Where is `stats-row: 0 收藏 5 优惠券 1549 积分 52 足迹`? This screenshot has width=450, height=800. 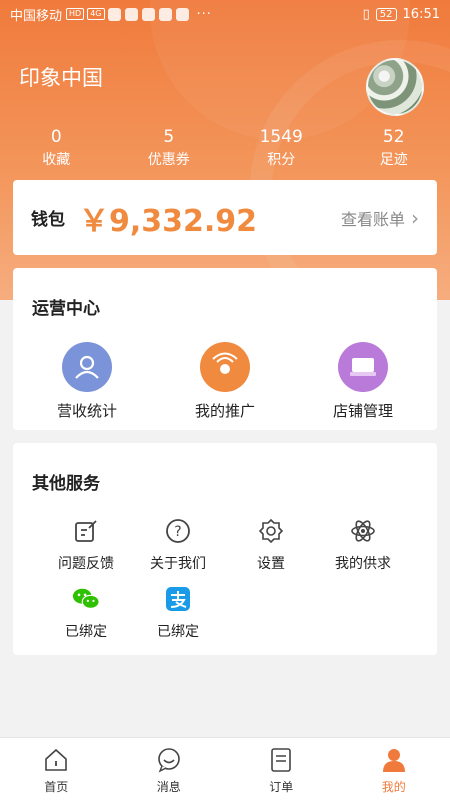 stats-row: 0 收藏 5 优惠券 1549 积分 52 足迹 is located at coordinates (225, 147).